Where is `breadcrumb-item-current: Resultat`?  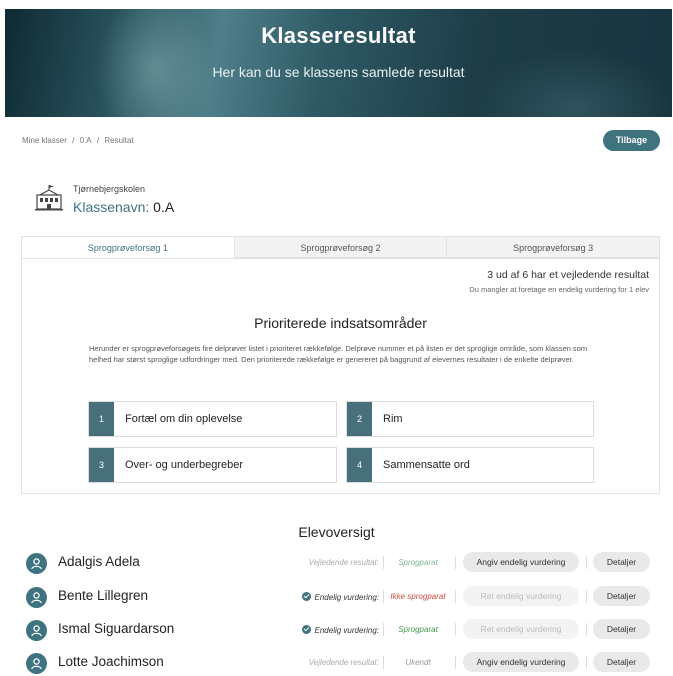 breadcrumb-item-current: Resultat is located at coordinates (119, 140).